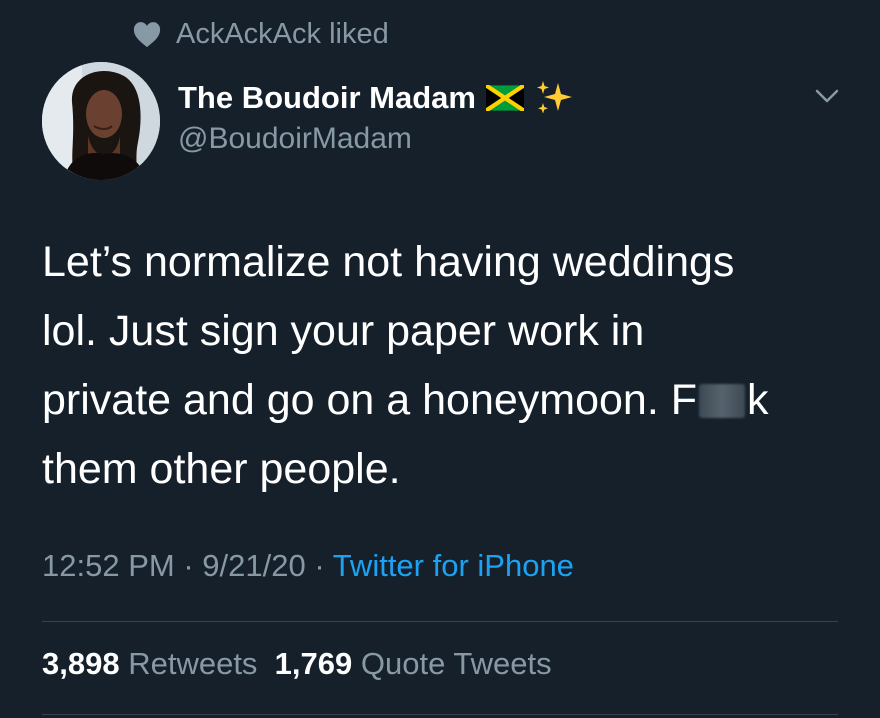  What do you see at coordinates (282, 33) in the screenshot?
I see `social-context-text: AckAckAck liked` at bounding box center [282, 33].